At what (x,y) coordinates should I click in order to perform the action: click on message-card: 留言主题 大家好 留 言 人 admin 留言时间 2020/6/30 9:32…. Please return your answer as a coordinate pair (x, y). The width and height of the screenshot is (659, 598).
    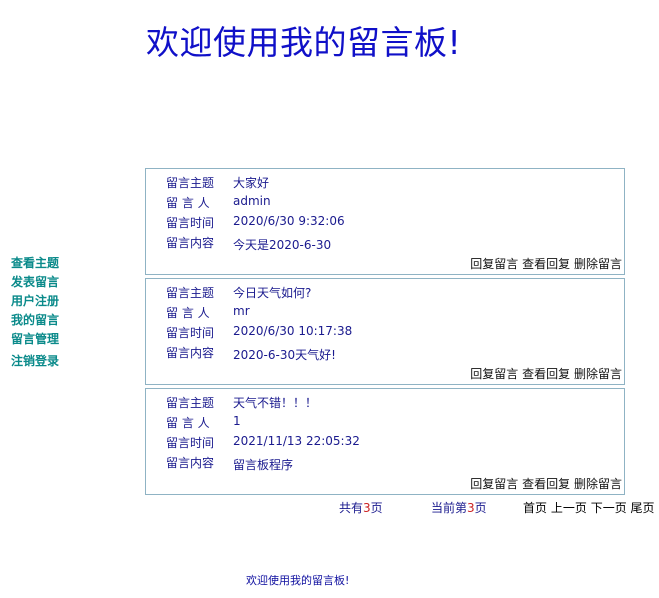
    Looking at the image, I should click on (385, 221).